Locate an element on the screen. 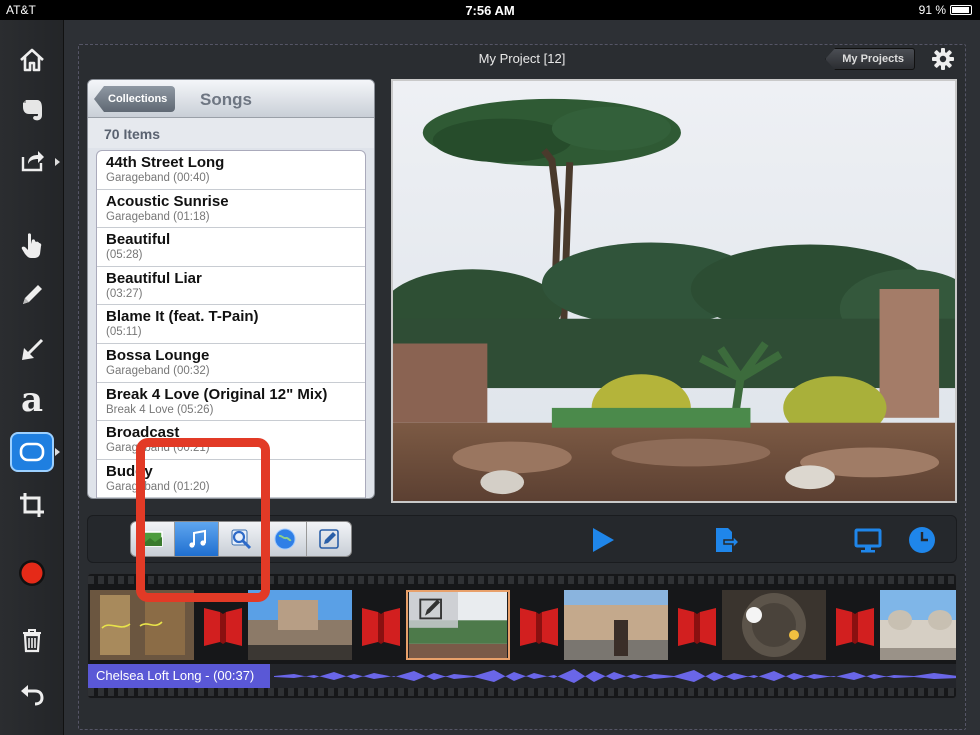 The width and height of the screenshot is (980, 735). list-item: Acoustic Sunrise Garageband (01:18) is located at coordinates (231, 209).